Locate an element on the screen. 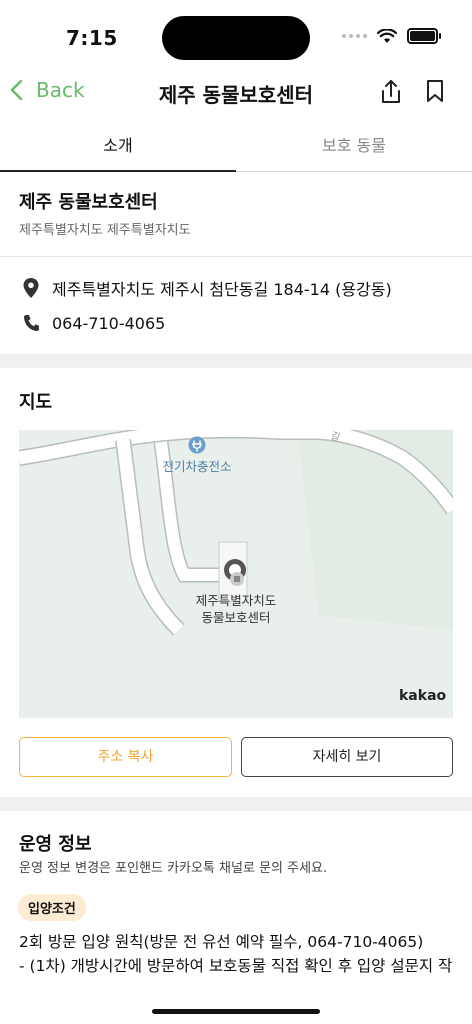  home-indicator is located at coordinates (236, 1011).